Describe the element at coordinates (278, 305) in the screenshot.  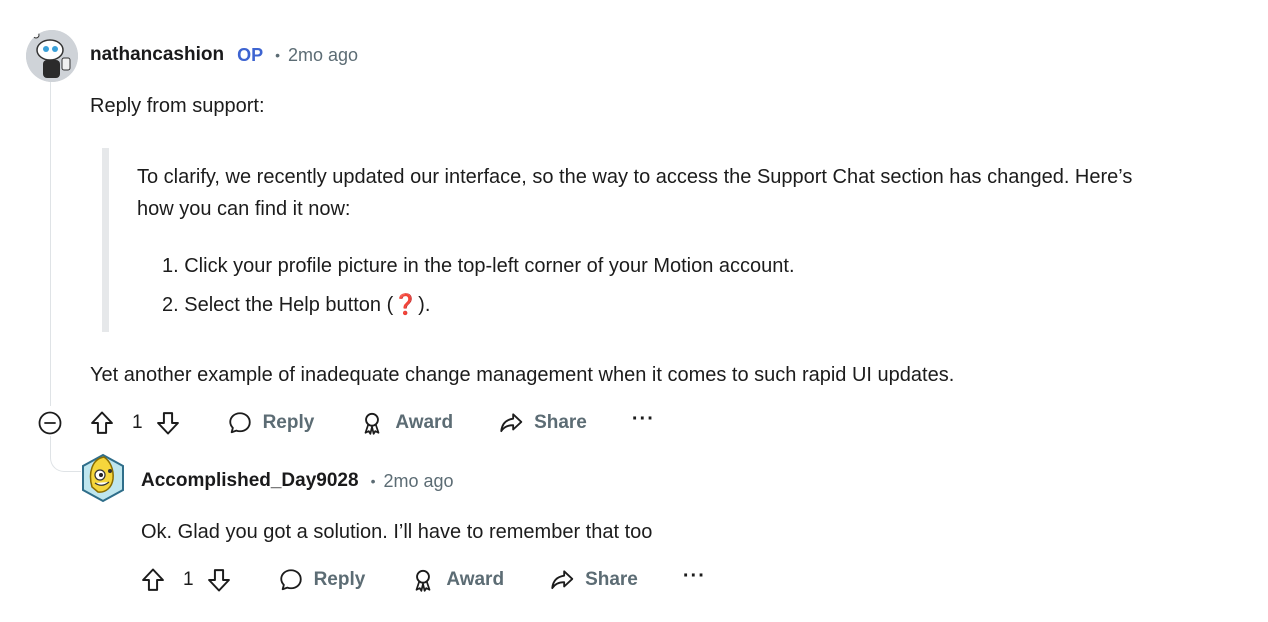
I see `list-item-text: 2. Select the Help button (` at that location.